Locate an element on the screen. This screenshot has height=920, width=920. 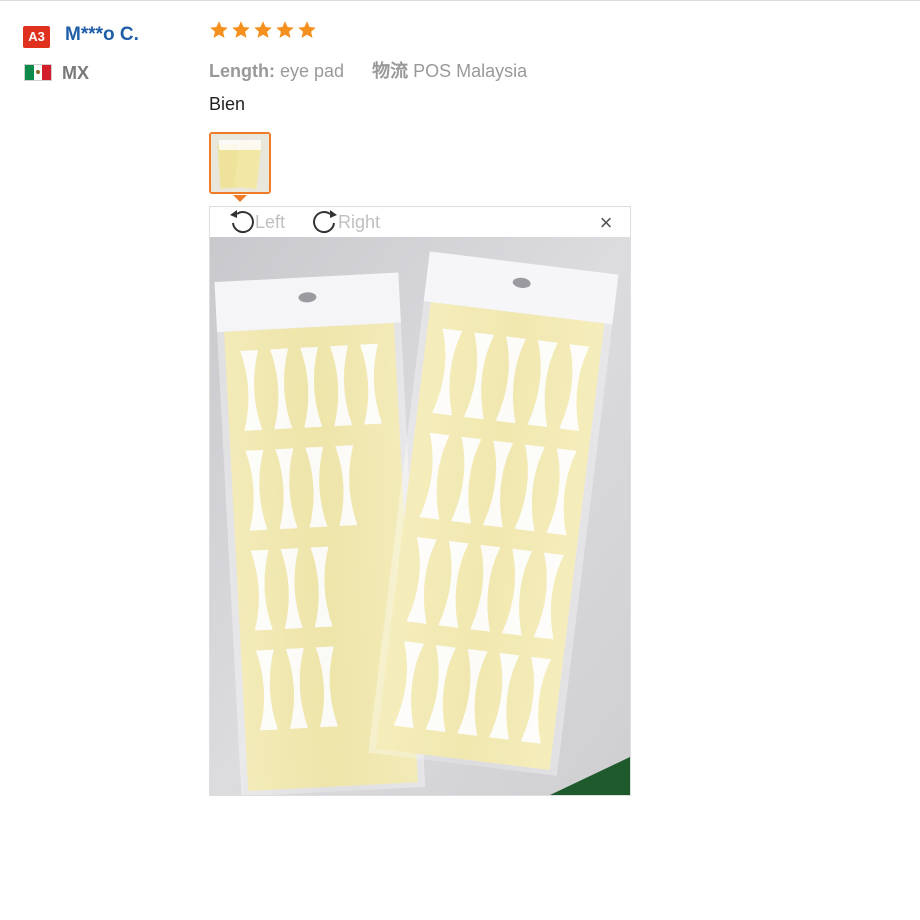
rotate-right-label: Right is located at coordinates (359, 221).